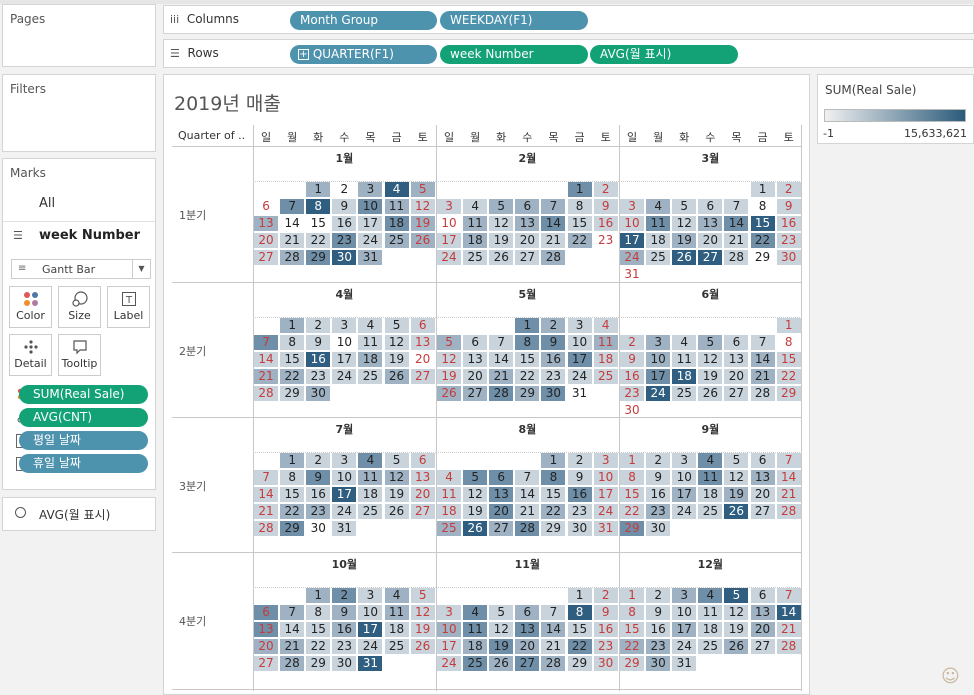  I want to click on calendar-day-cell: 4, so click(710, 460).